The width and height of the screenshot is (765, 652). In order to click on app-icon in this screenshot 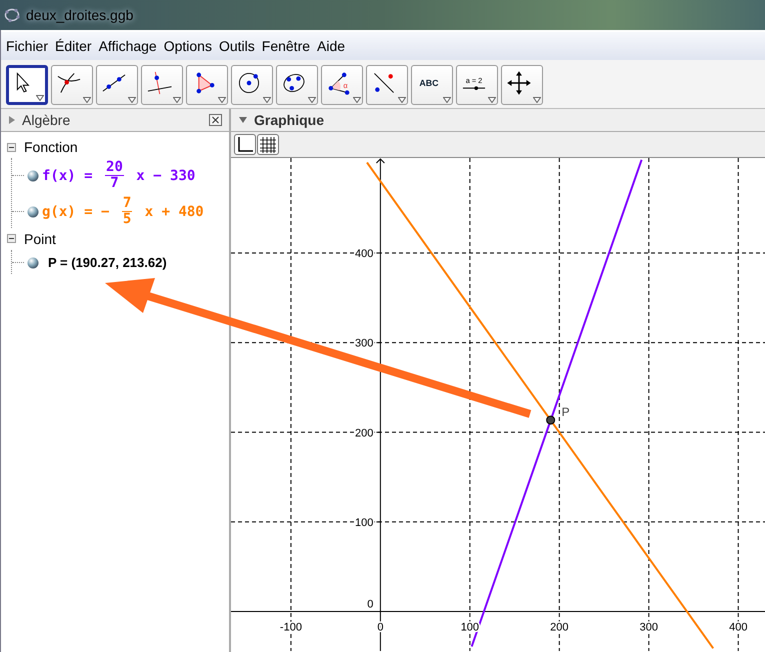, I will do `click(12, 15)`.